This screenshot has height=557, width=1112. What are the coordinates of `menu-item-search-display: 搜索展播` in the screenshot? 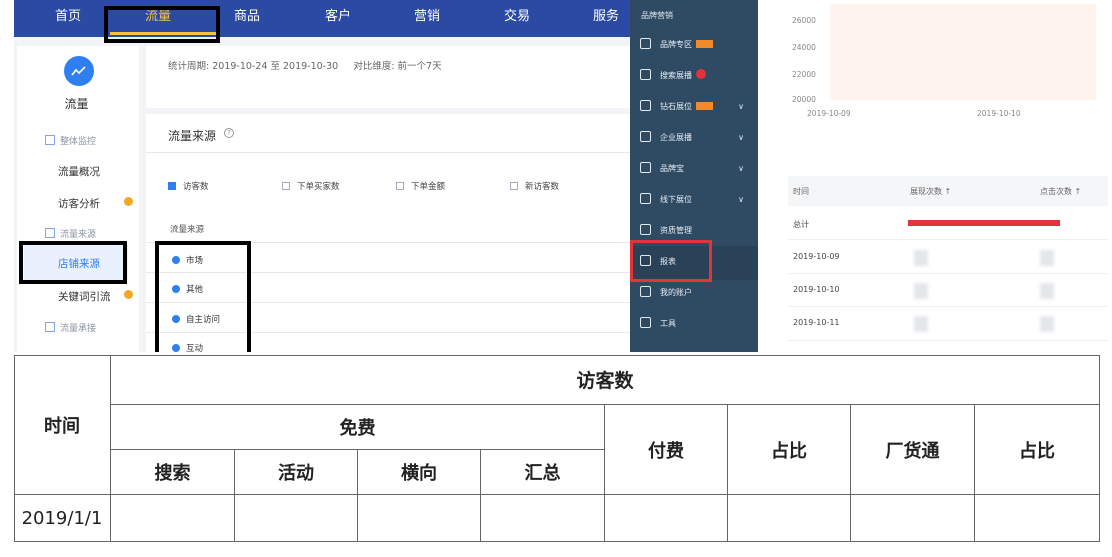 It's located at (696, 76).